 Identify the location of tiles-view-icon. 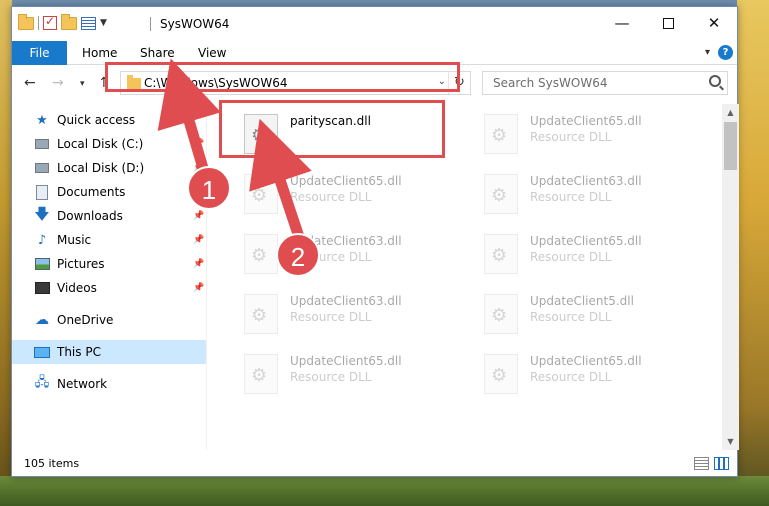
(721, 463).